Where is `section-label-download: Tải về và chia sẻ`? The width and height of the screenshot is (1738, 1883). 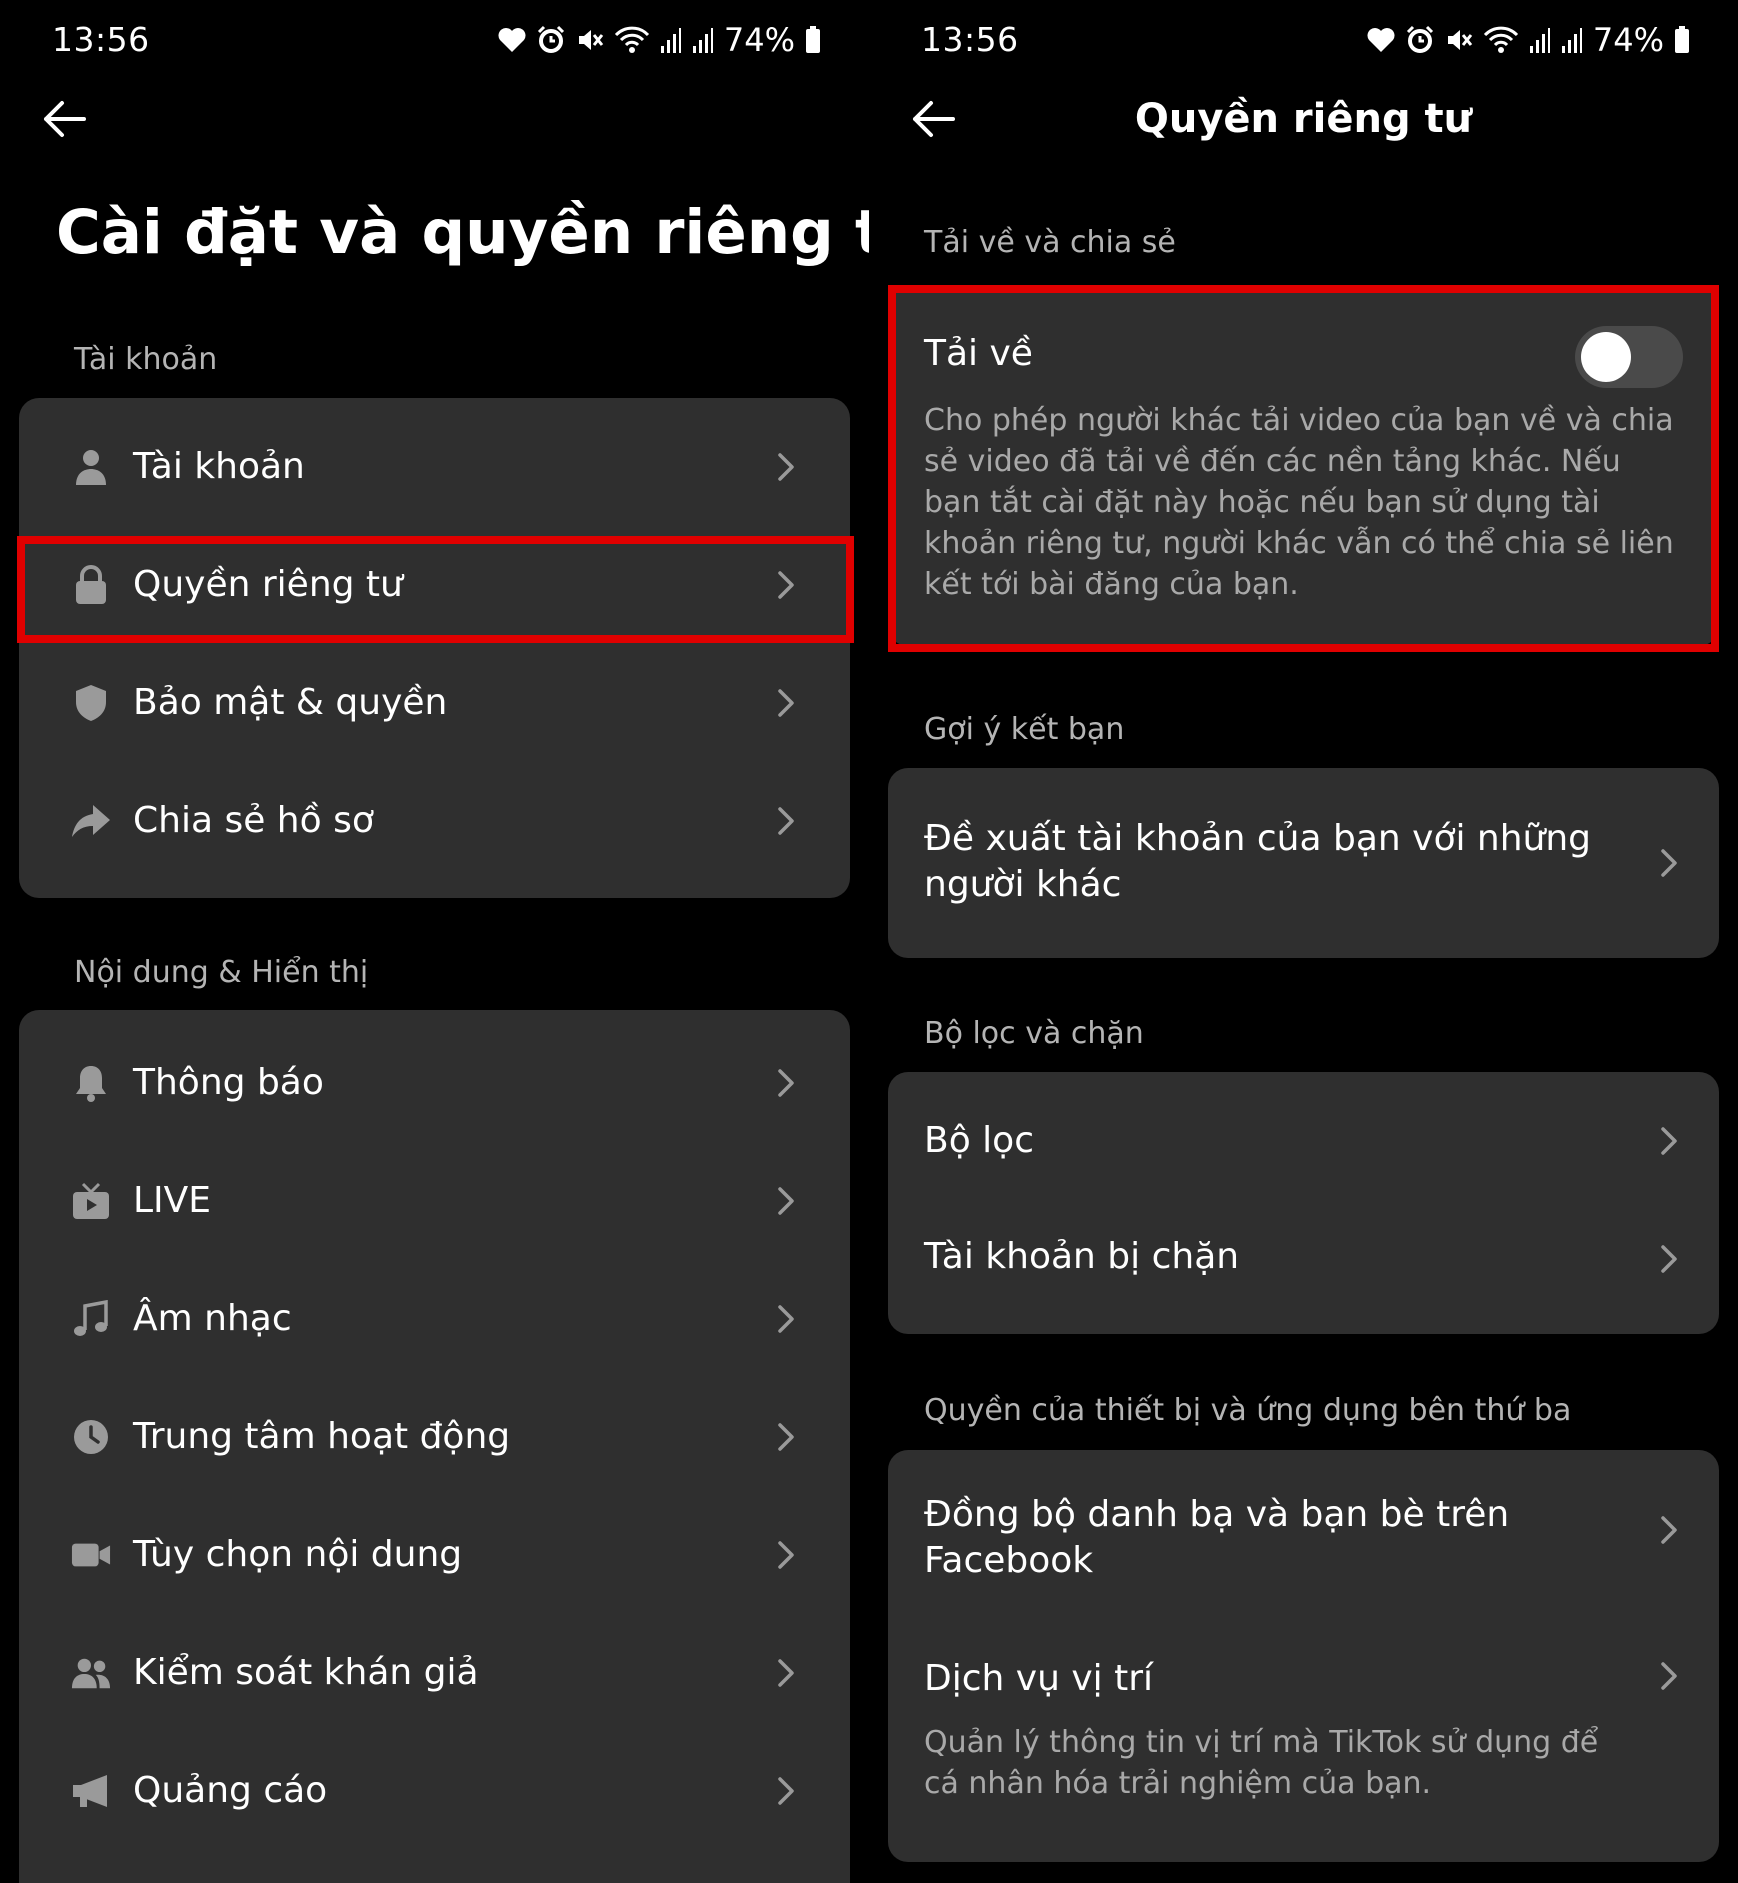
section-label-download: Tải về và chia sẻ is located at coordinates (1050, 242).